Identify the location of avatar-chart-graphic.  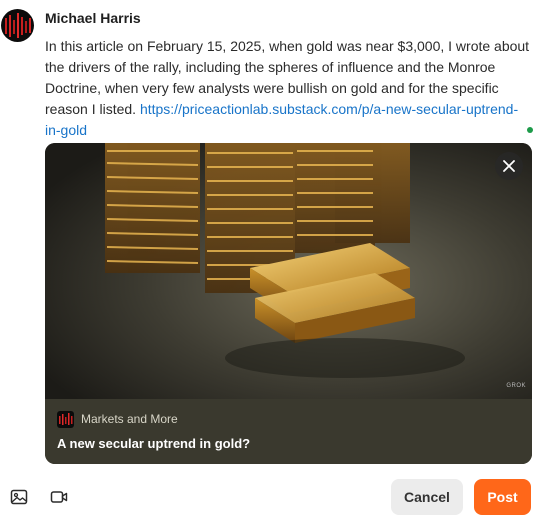
(18, 25).